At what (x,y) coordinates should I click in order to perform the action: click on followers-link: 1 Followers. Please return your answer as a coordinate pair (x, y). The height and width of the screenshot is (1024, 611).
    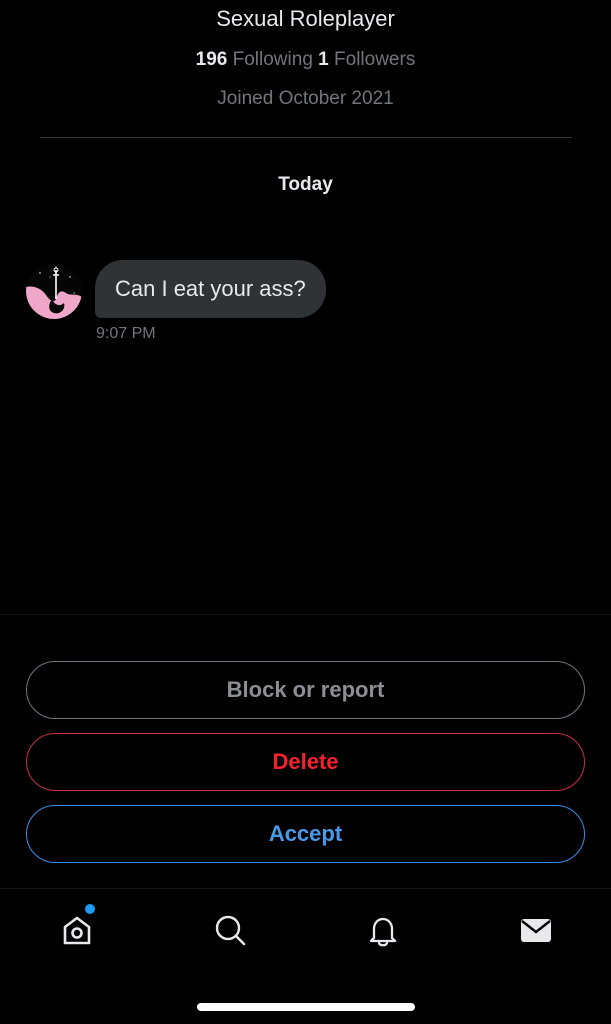
    Looking at the image, I should click on (366, 59).